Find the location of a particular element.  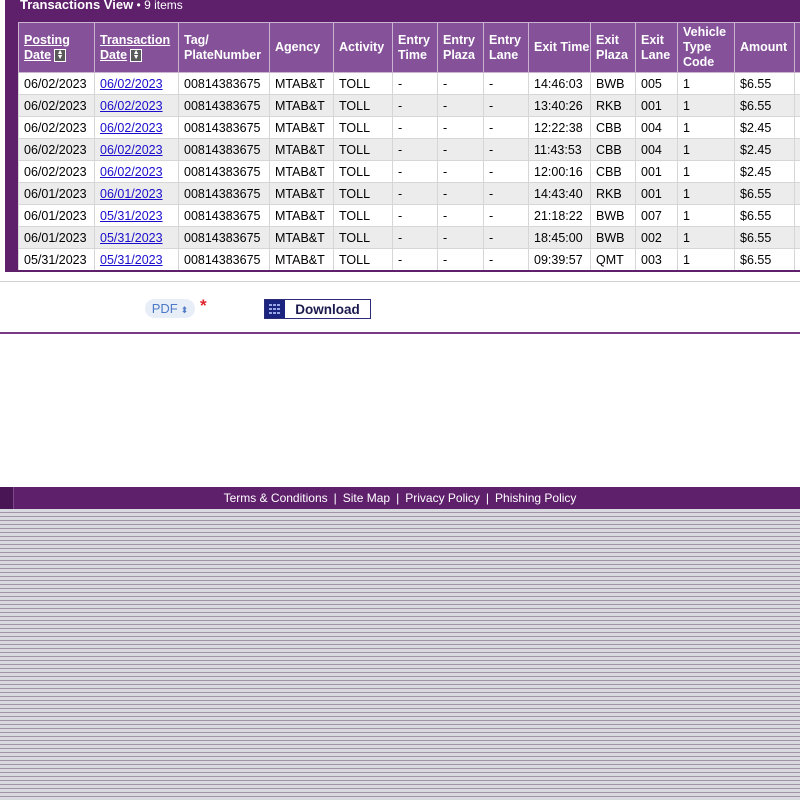

table-cell: 09:39:57 is located at coordinates (559, 259).